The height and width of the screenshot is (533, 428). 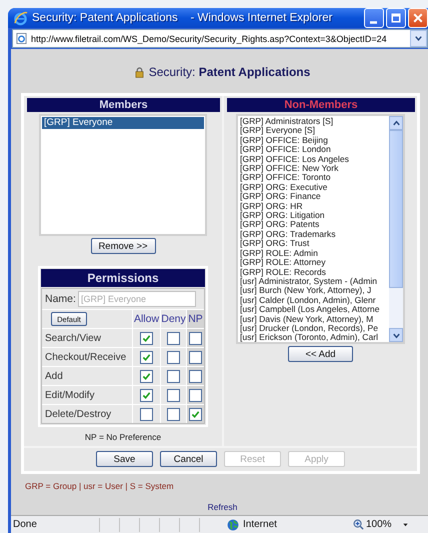 I want to click on list-item: [GRP] ORG: Executive, so click(x=313, y=187).